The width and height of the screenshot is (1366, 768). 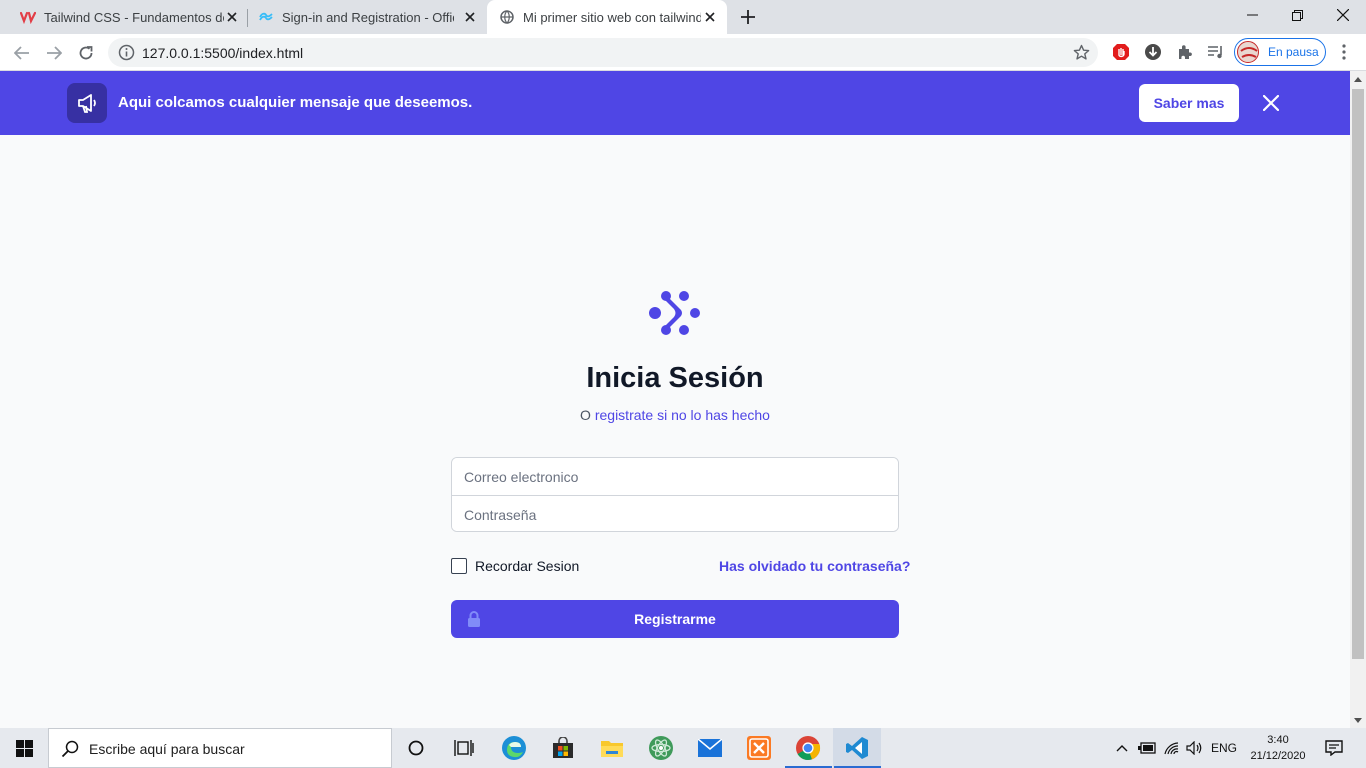 I want to click on new-tab-button, so click(x=748, y=17).